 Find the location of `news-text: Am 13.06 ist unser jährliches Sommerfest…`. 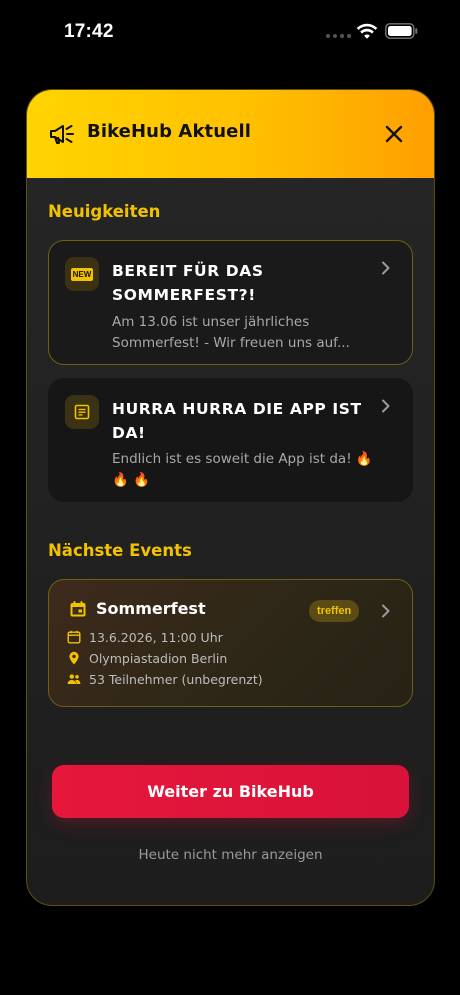

news-text: Am 13.06 ist unser jährliches Sommerfest… is located at coordinates (231, 332).